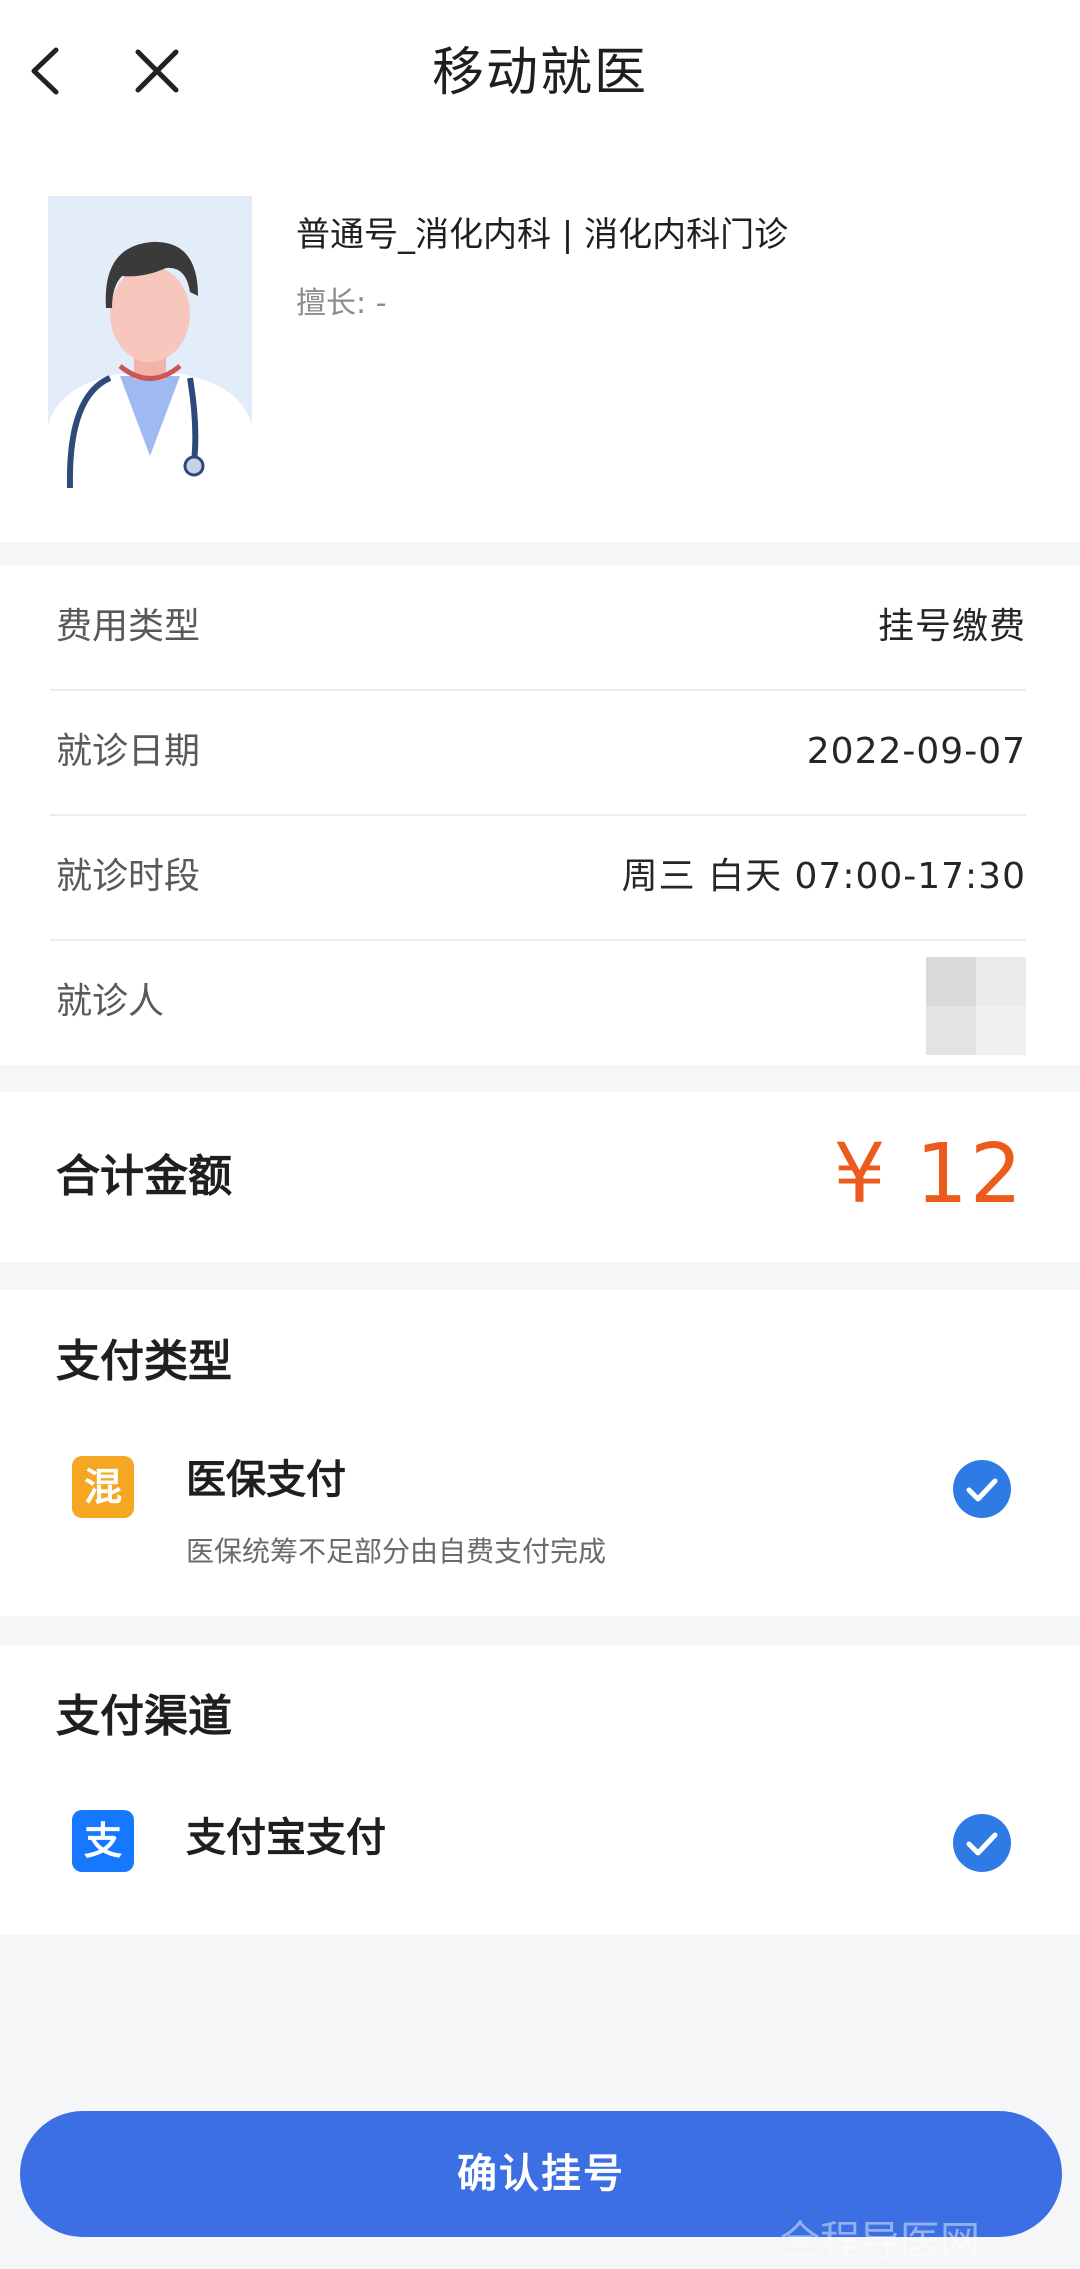 The height and width of the screenshot is (2269, 1080). Describe the element at coordinates (103, 1487) in the screenshot. I see `mixed-payment-icon: 混` at that location.